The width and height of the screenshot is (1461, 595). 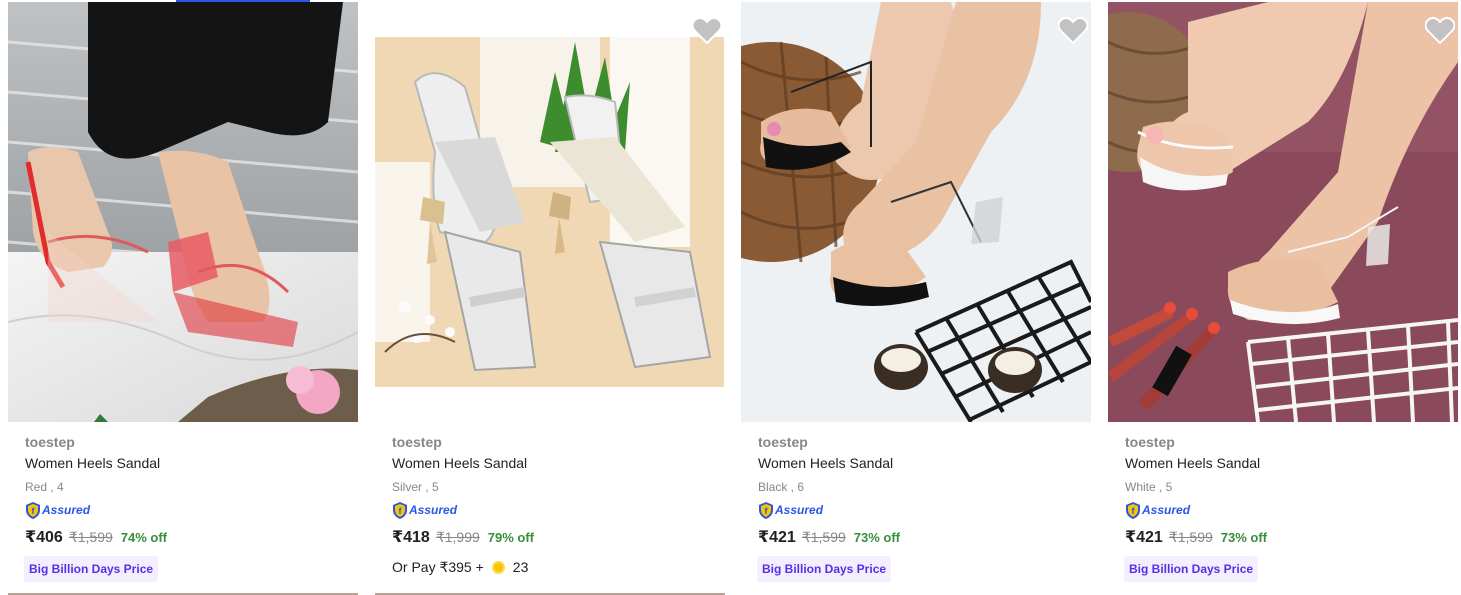 I want to click on price-row: ₹418 ₹1,999 79% off, so click(x=557, y=537).